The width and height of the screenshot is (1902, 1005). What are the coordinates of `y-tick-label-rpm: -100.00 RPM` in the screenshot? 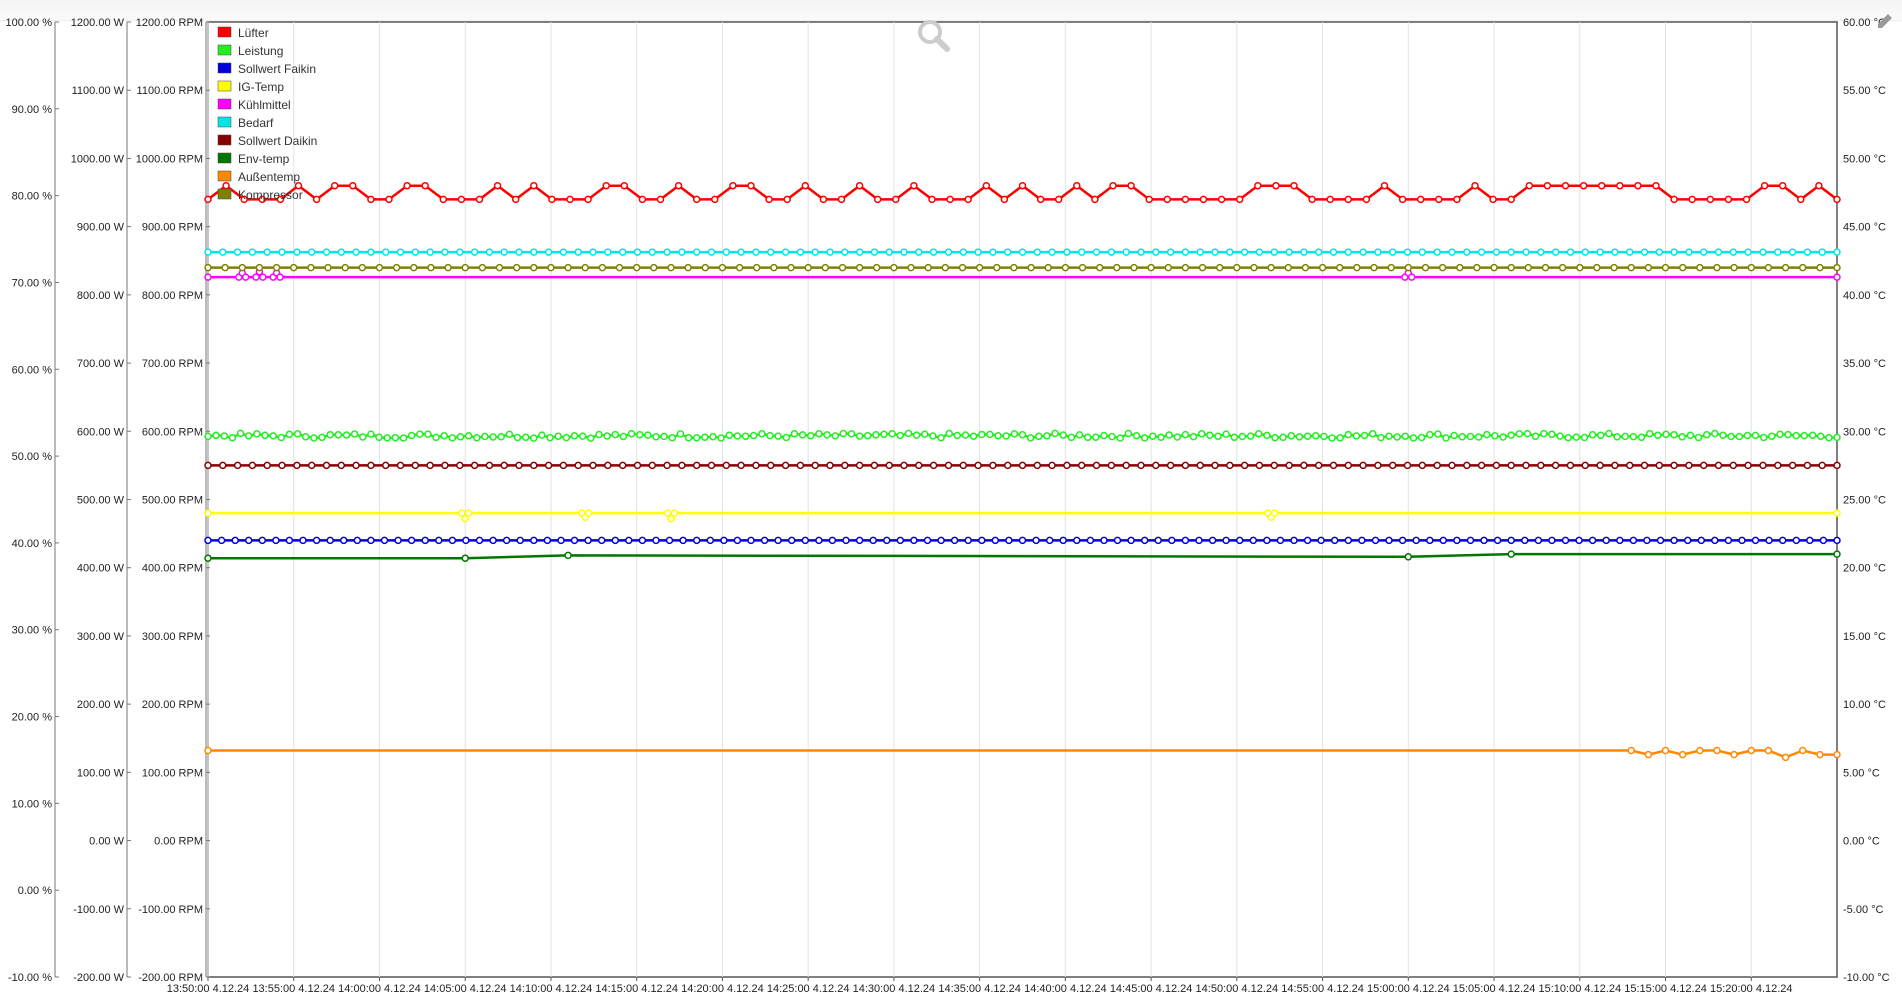 It's located at (170, 910).